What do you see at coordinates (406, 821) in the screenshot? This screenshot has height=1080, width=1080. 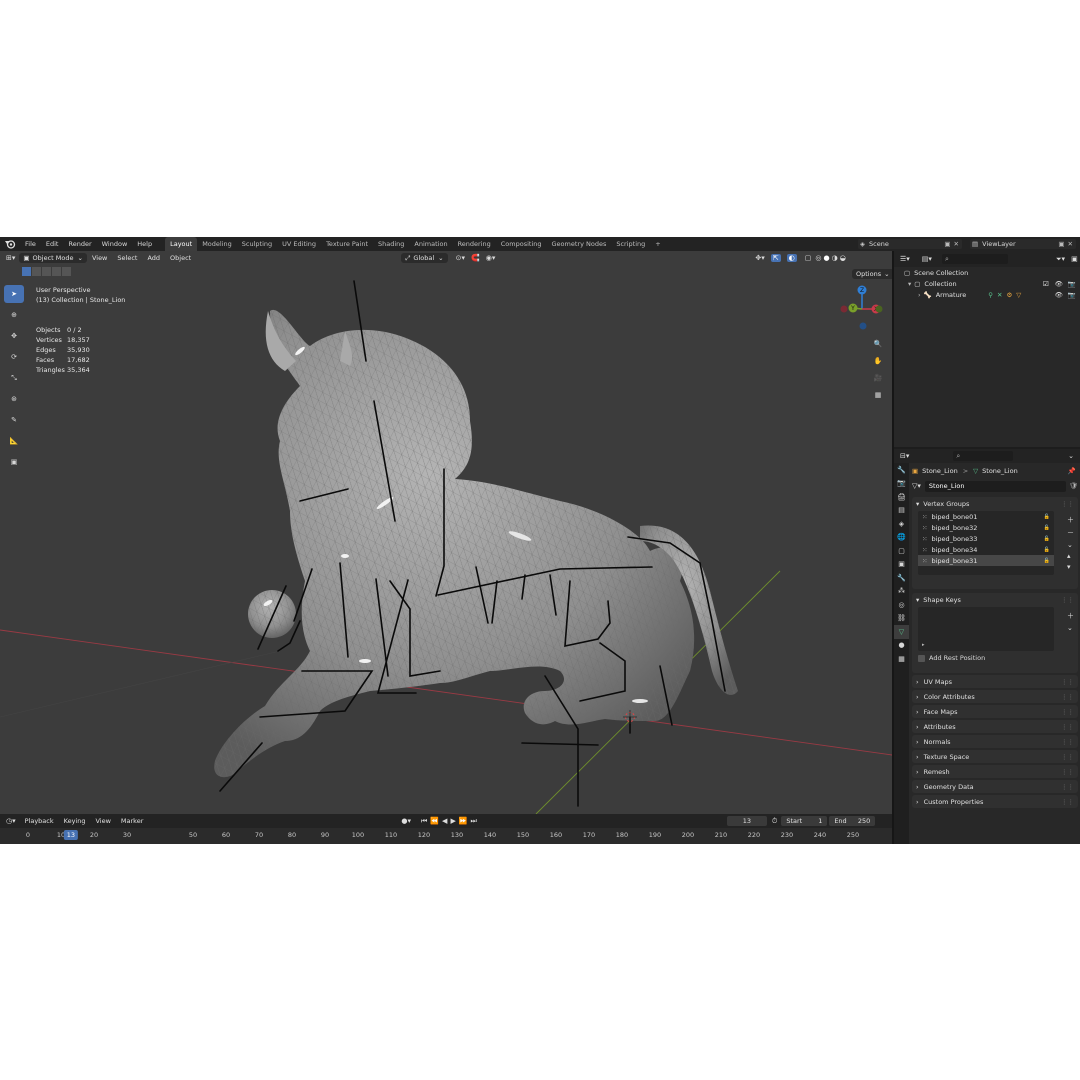 I see `record-icon: ●▾` at bounding box center [406, 821].